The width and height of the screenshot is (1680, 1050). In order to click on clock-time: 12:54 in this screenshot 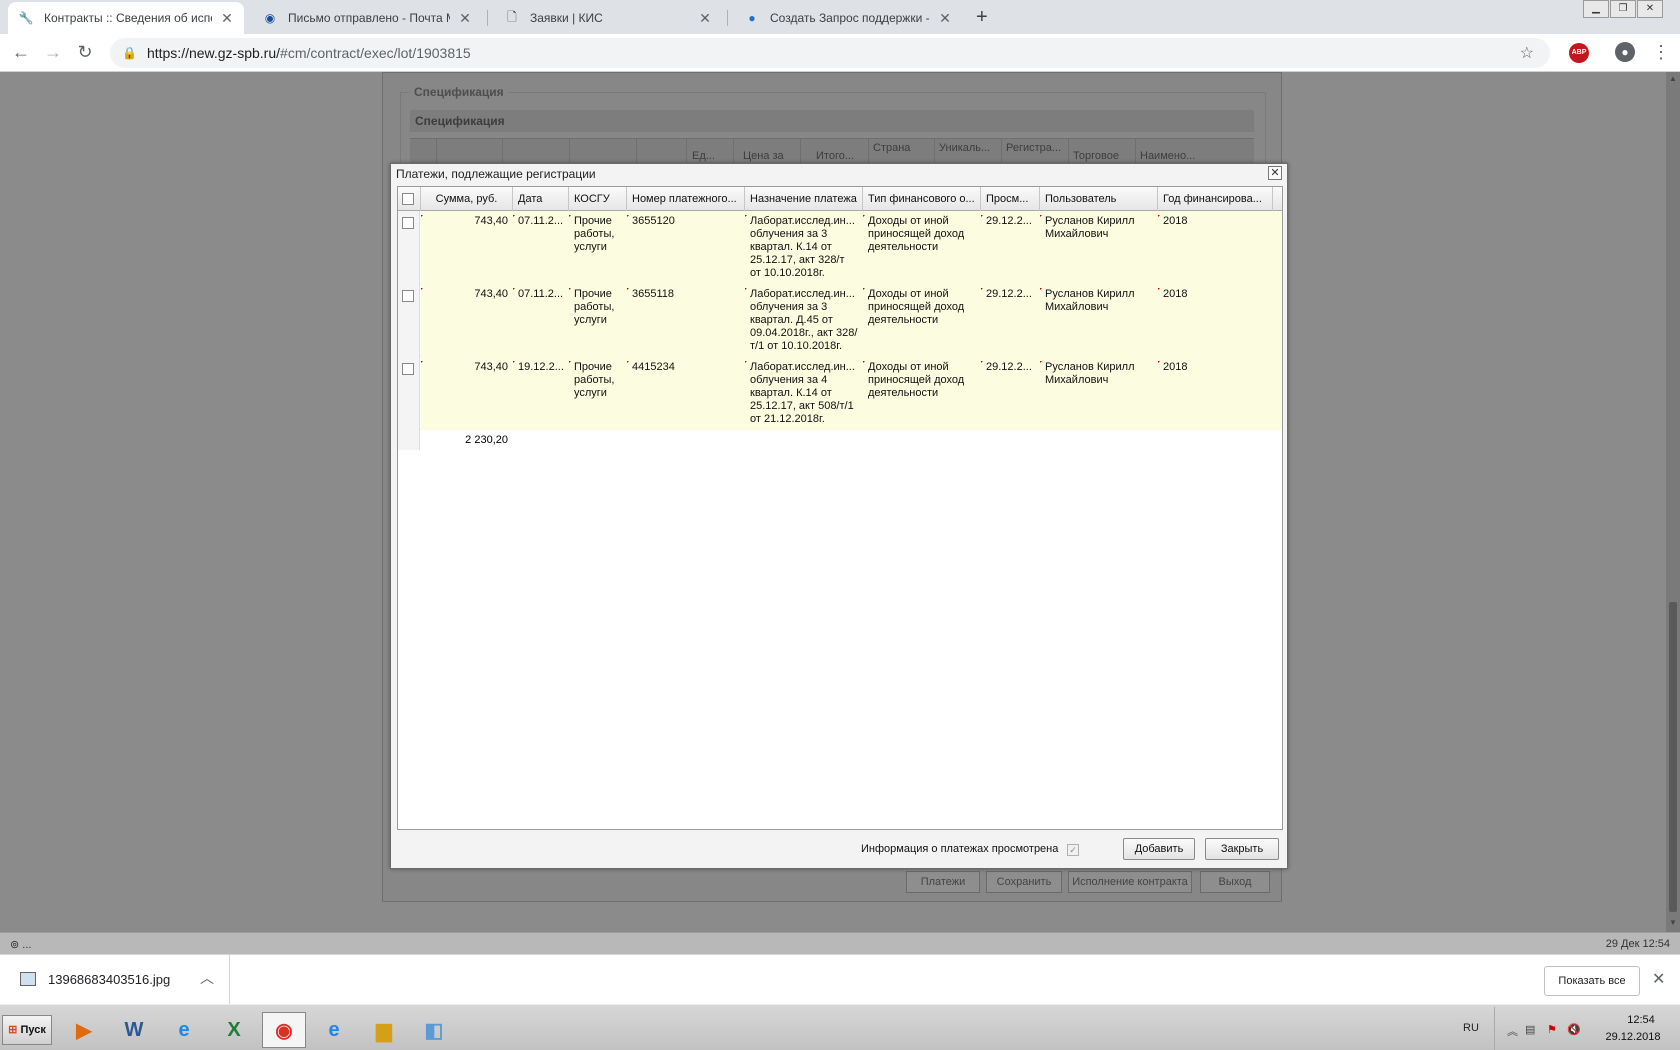, I will do `click(1641, 1020)`.